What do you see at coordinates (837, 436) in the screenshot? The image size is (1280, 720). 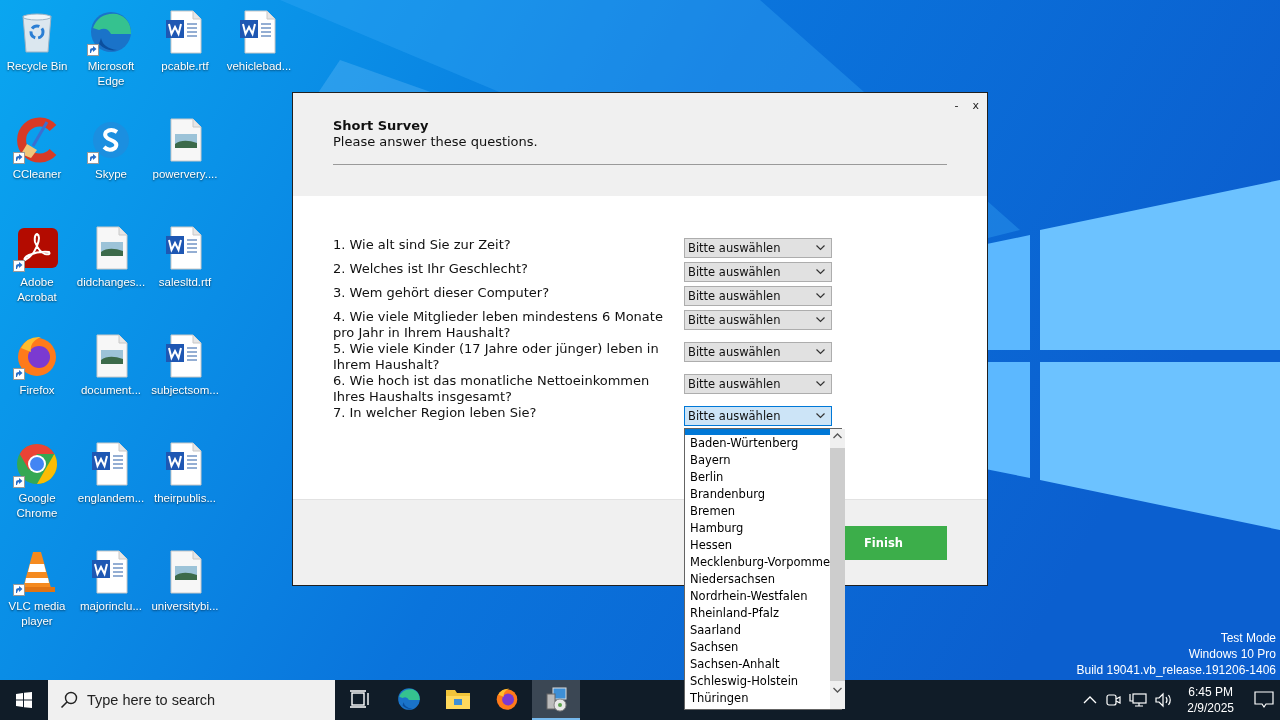 I see `scroll-up-icon` at bounding box center [837, 436].